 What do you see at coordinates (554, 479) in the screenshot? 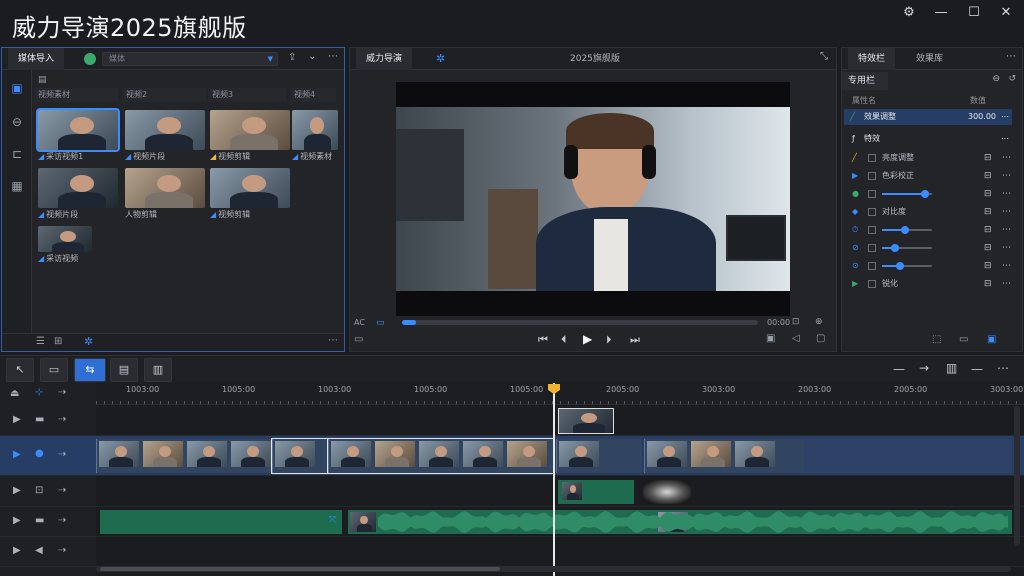
I see `playhead` at bounding box center [554, 479].